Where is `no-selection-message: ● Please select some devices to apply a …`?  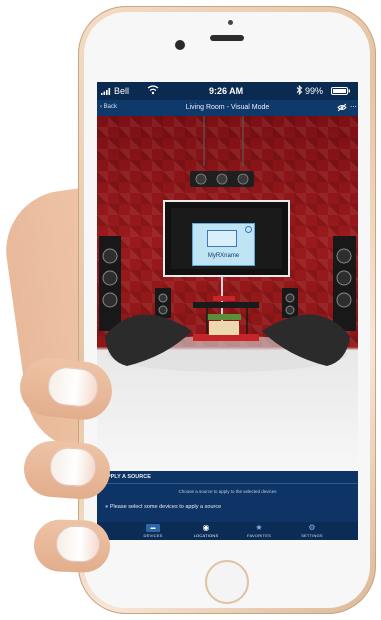
no-selection-message: ● Please select some devices to apply a … is located at coordinates (163, 507).